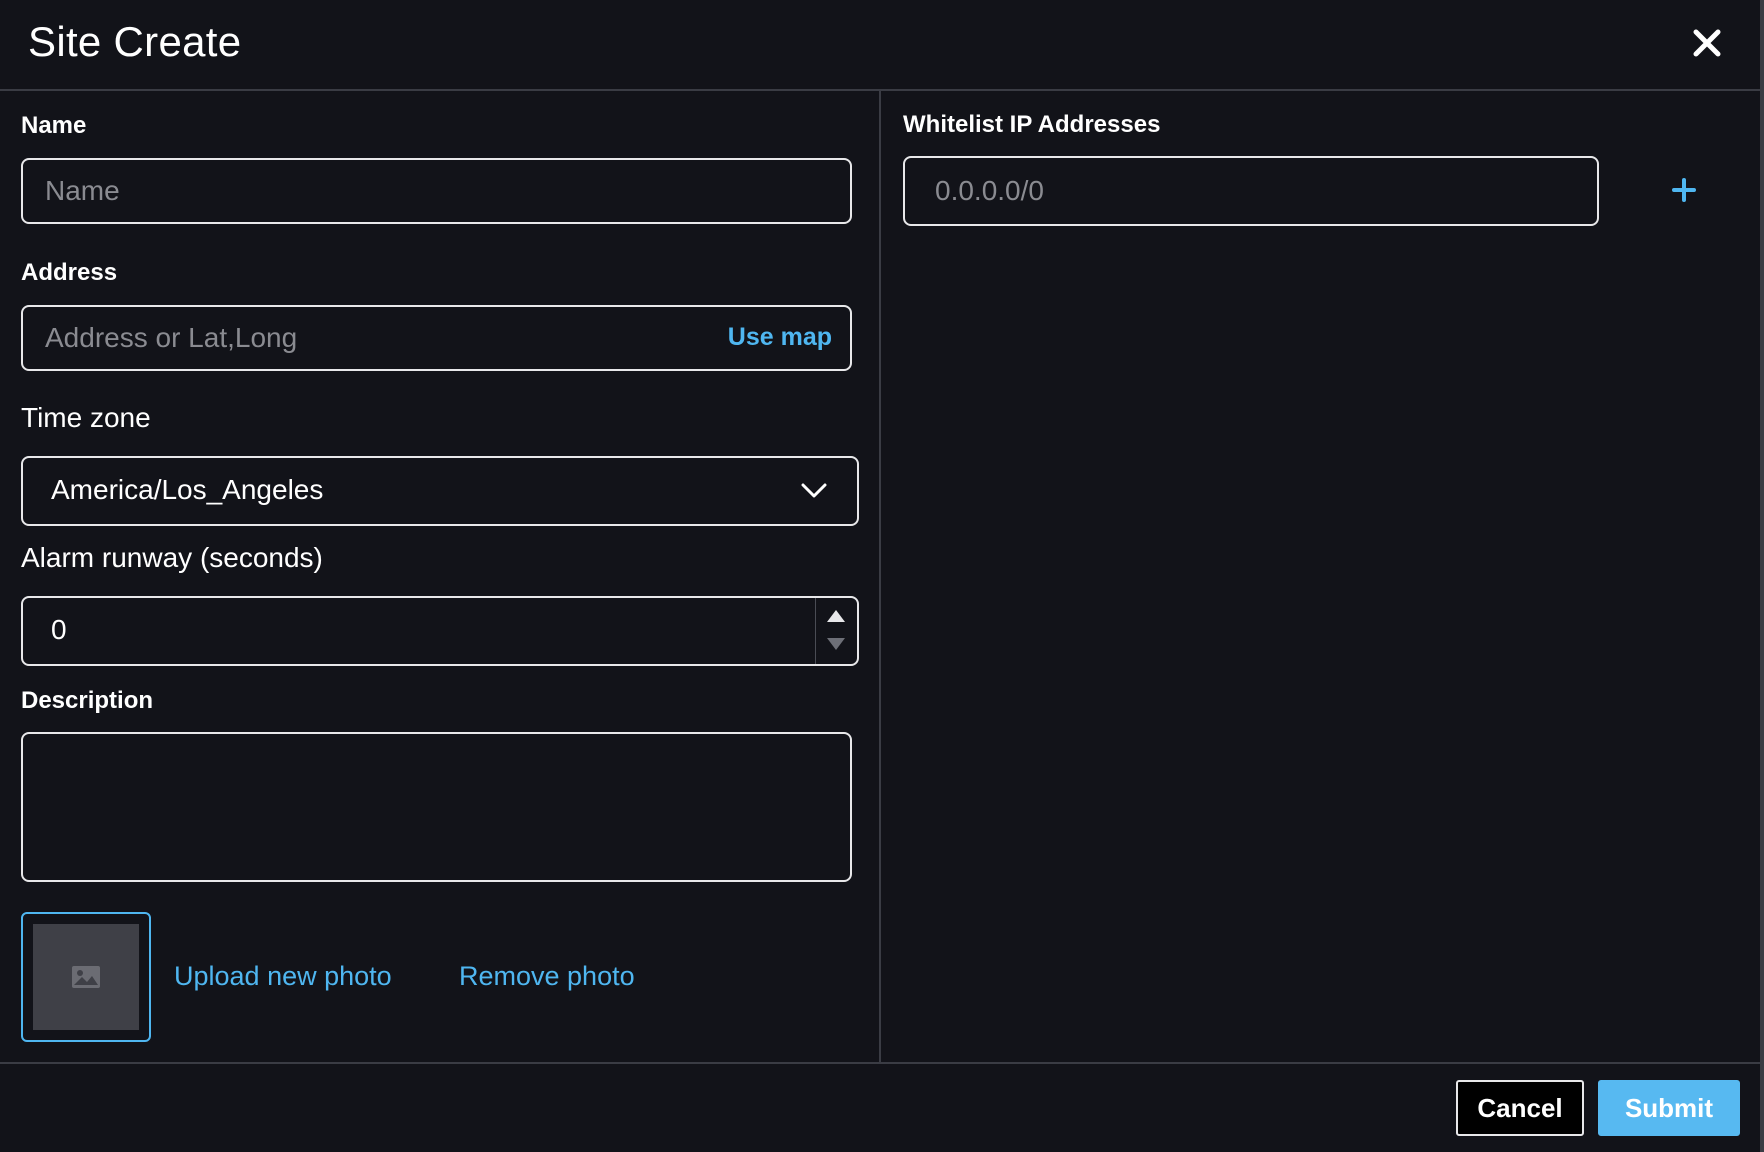 Image resolution: width=1764 pixels, height=1152 pixels. Describe the element at coordinates (547, 976) in the screenshot. I see `remove-photo-link: Remove photo` at that location.